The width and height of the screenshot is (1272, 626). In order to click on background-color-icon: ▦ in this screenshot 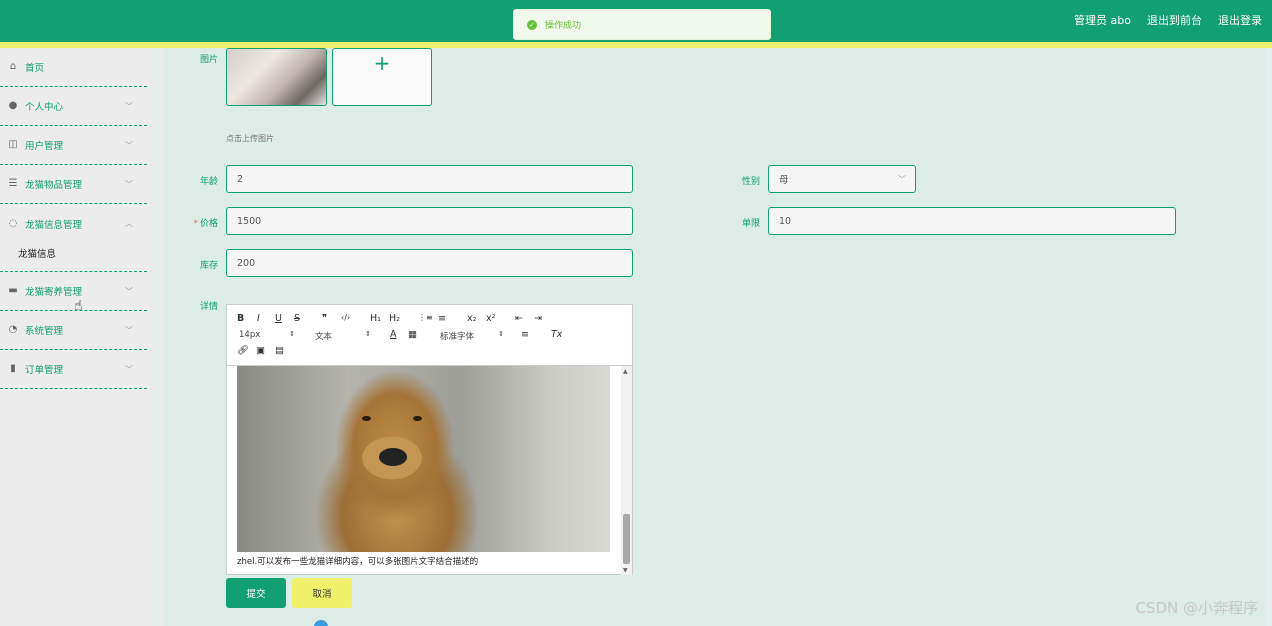, I will do `click(412, 334)`.